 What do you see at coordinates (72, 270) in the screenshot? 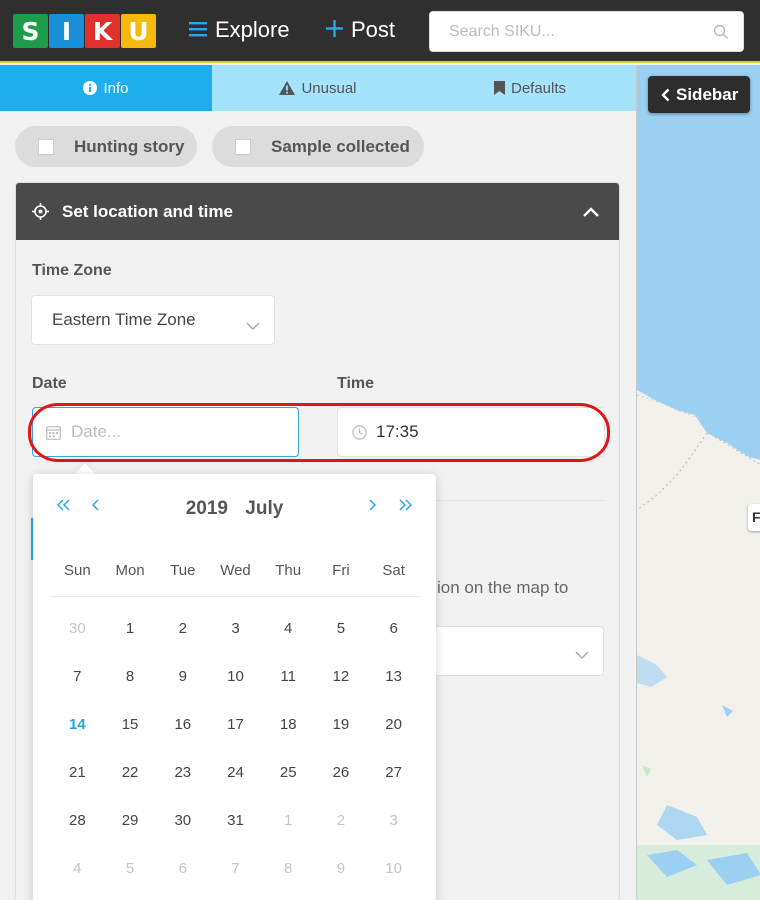
I see `timezone-label: Time Zone` at bounding box center [72, 270].